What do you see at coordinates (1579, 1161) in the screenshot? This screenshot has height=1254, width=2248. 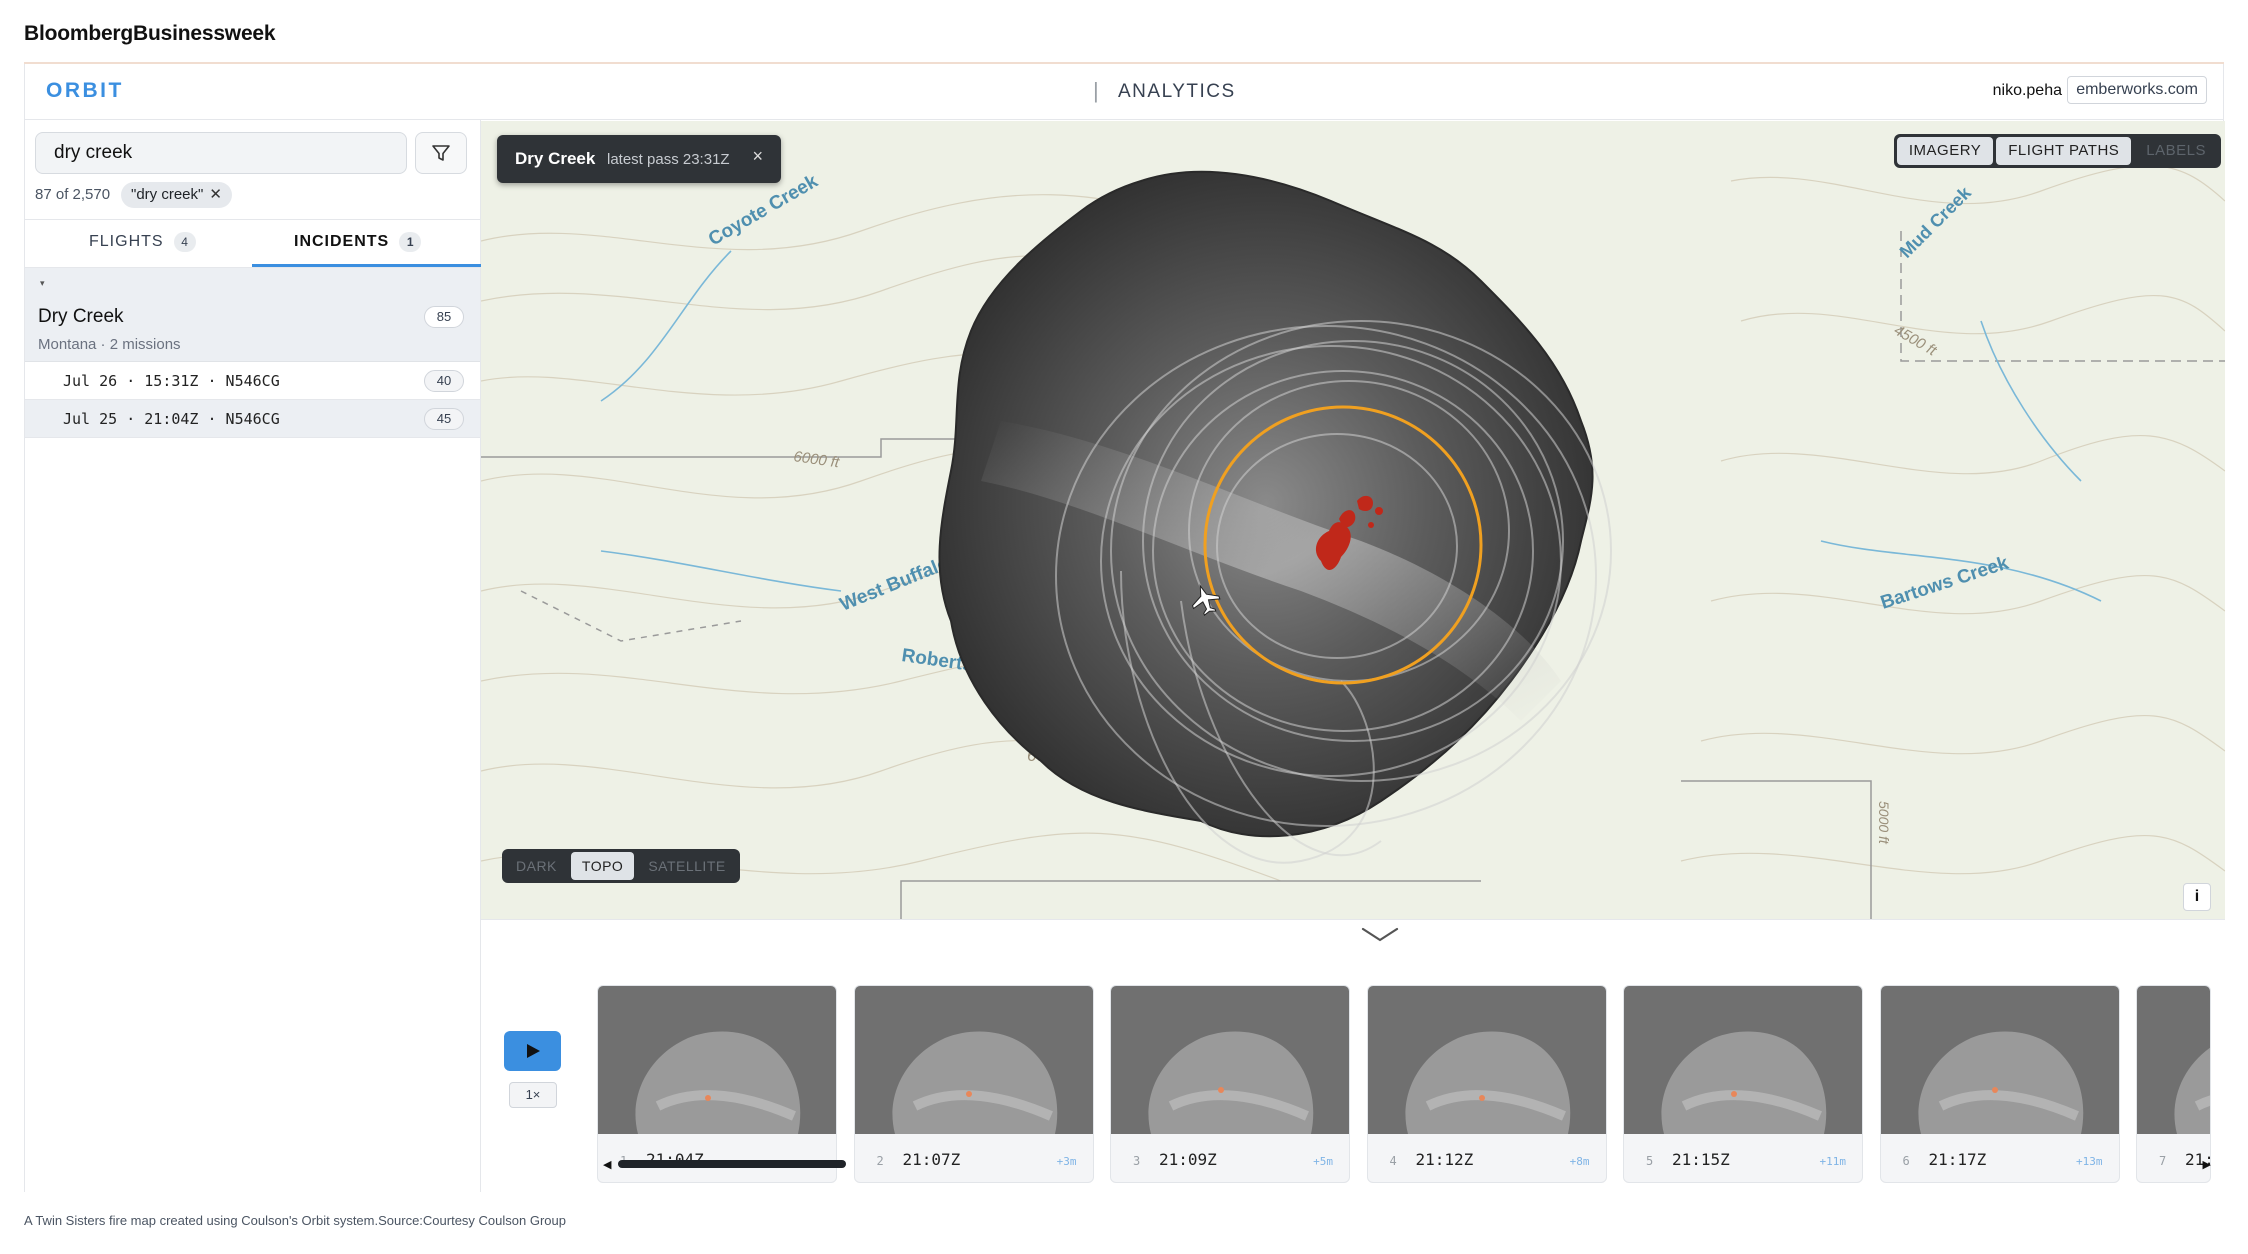 I see `frame-delta: +8m` at bounding box center [1579, 1161].